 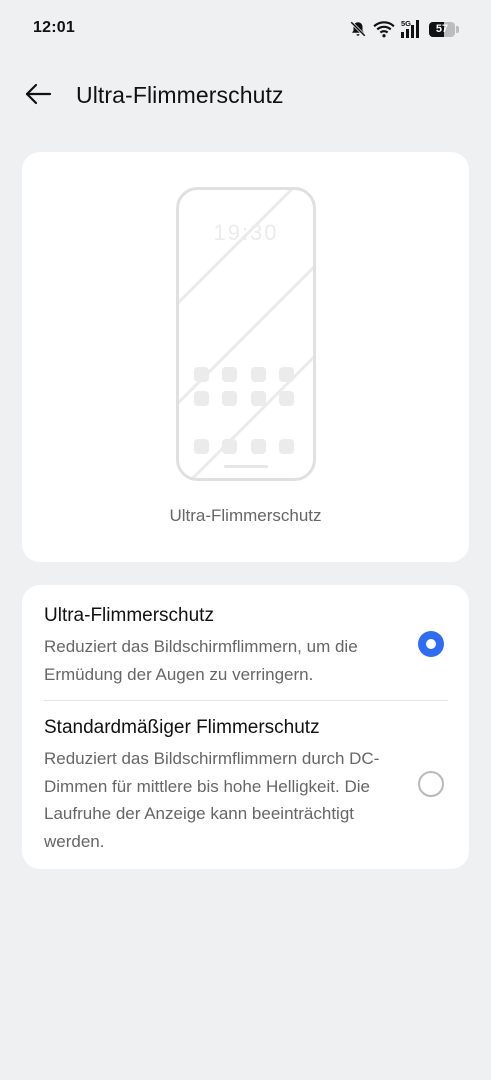 What do you see at coordinates (246, 334) in the screenshot?
I see `phone-illustration: 19:30` at bounding box center [246, 334].